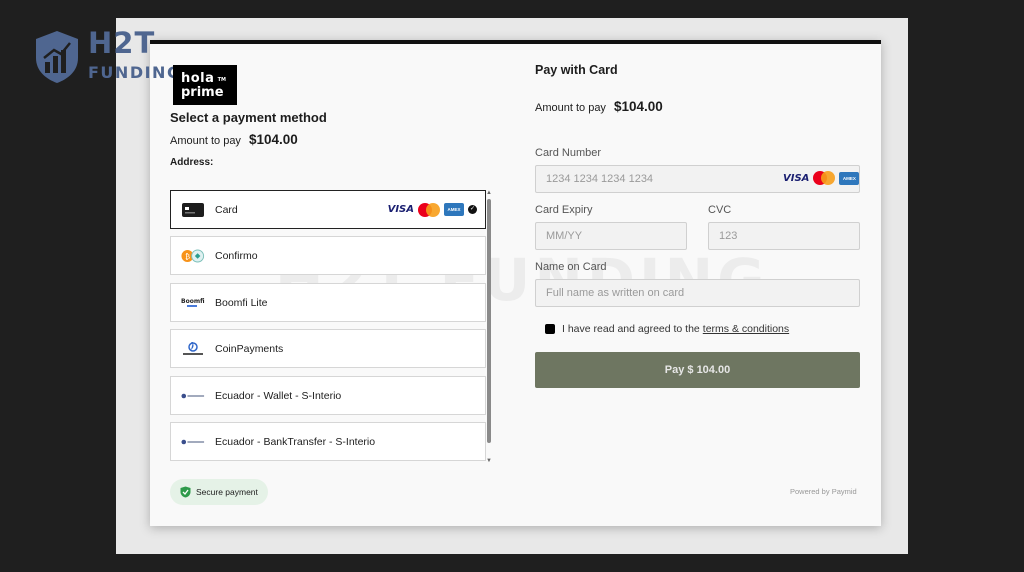 This screenshot has width=1024, height=572. Describe the element at coordinates (823, 491) in the screenshot. I see `powered-by-text: Powered by Paymid` at that location.